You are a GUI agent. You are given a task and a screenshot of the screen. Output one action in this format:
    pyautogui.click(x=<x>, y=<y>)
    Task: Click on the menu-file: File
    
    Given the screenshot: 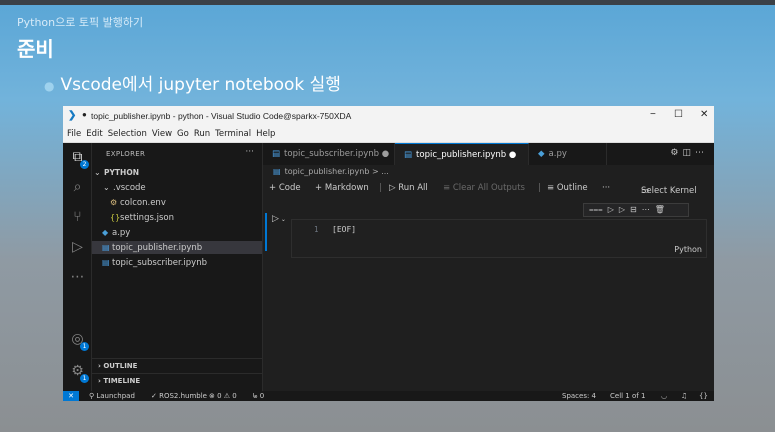 What is the action you would take?
    pyautogui.click(x=74, y=134)
    